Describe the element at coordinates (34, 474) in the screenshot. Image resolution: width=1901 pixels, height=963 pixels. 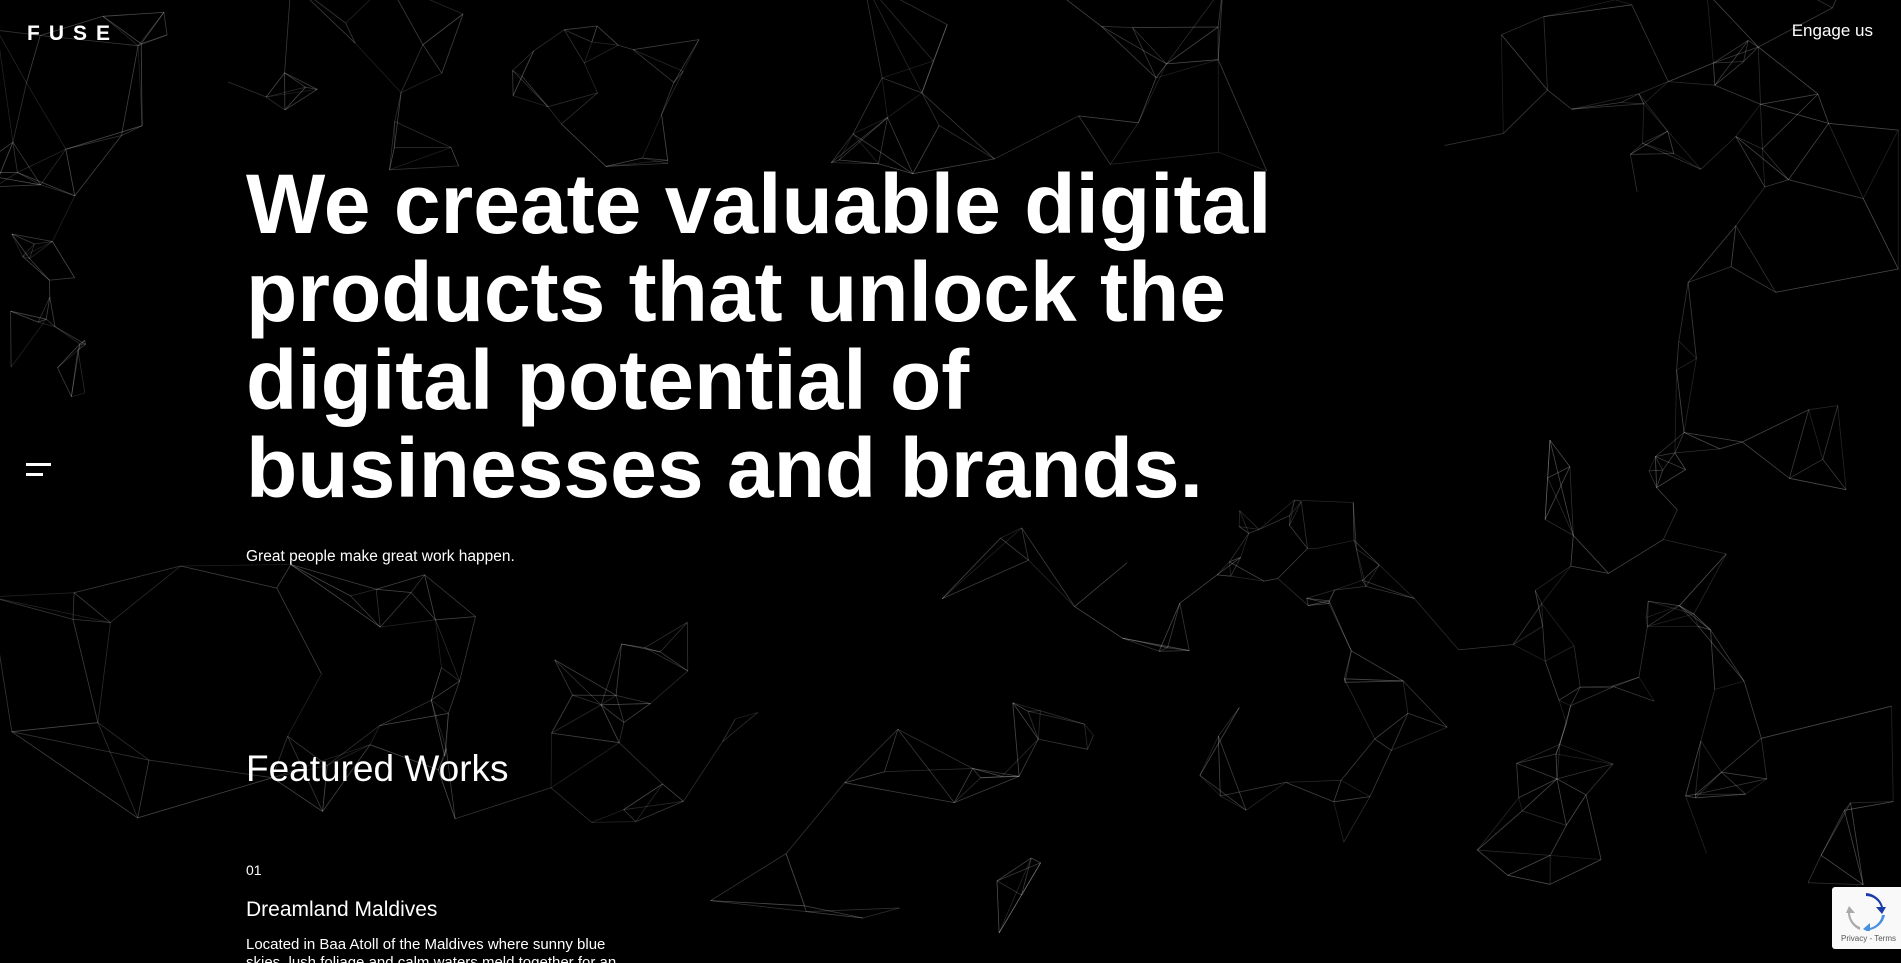
I see `menu-bar-bottom` at that location.